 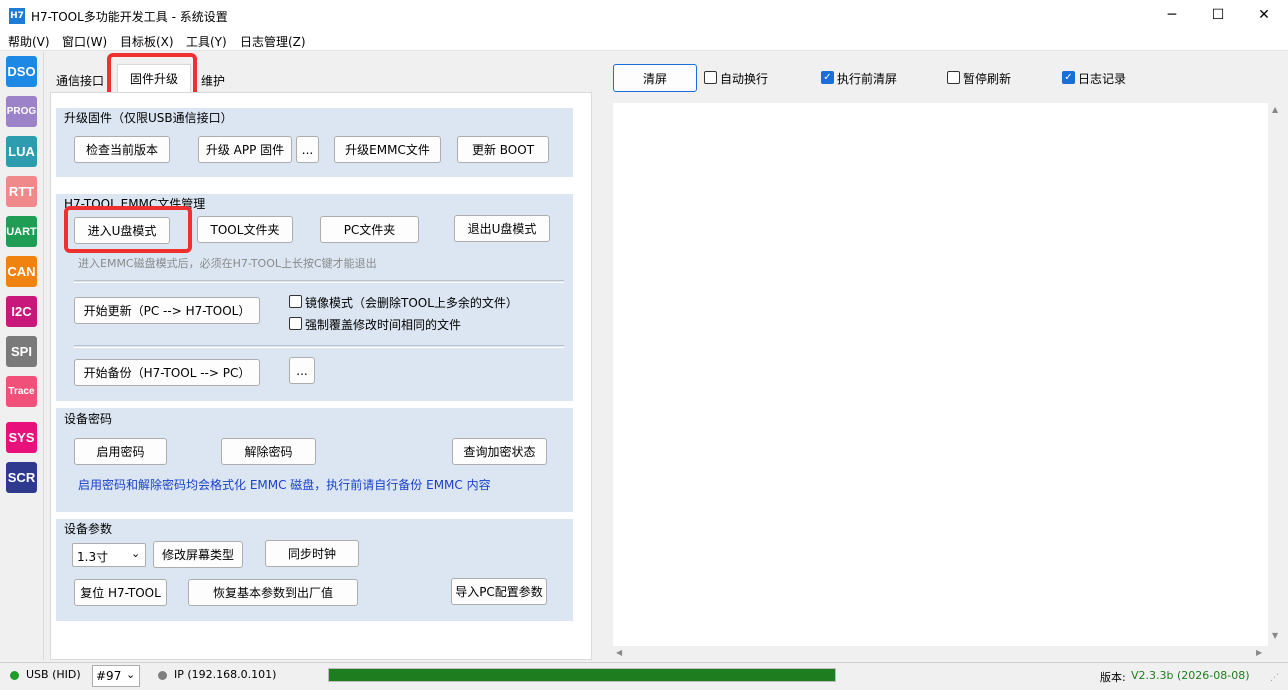 I want to click on mirror-mode-label: 镜像模式（会删除TOOL上多余的文件）, so click(x=411, y=303).